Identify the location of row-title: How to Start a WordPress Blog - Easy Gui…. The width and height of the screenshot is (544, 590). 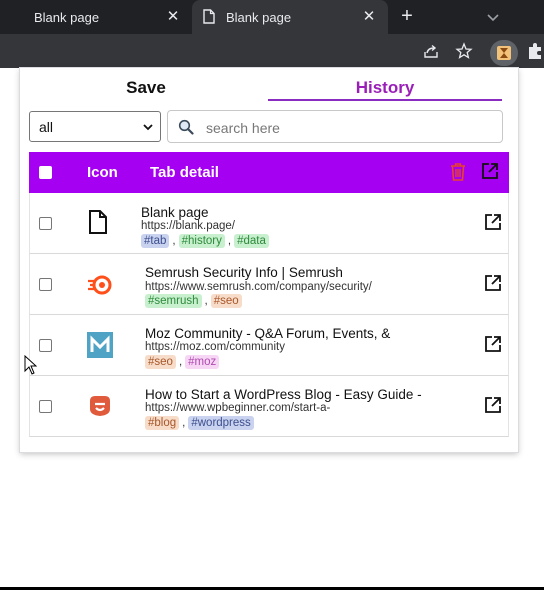
(283, 394).